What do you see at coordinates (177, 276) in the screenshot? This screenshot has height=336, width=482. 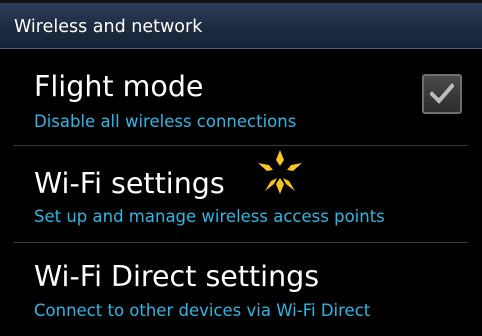 I see `wifi-direct-settings-title: Wi-Fi Direct settings` at bounding box center [177, 276].